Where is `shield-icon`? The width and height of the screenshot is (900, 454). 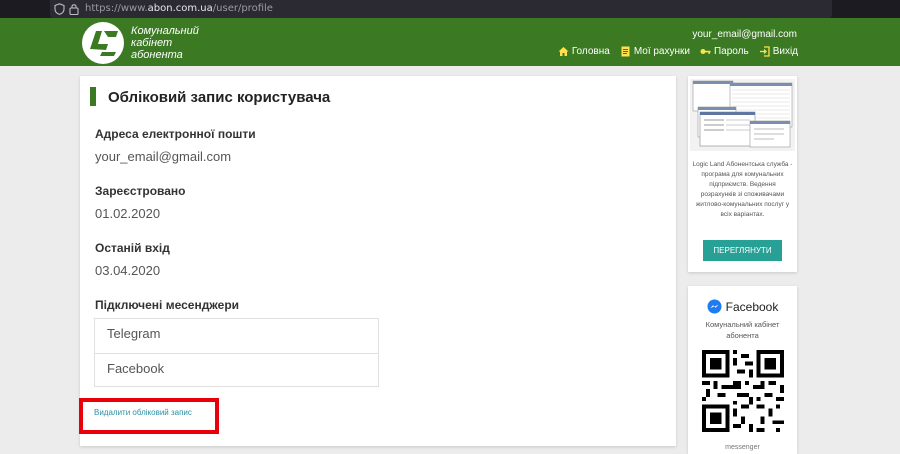
shield-icon is located at coordinates (59, 9).